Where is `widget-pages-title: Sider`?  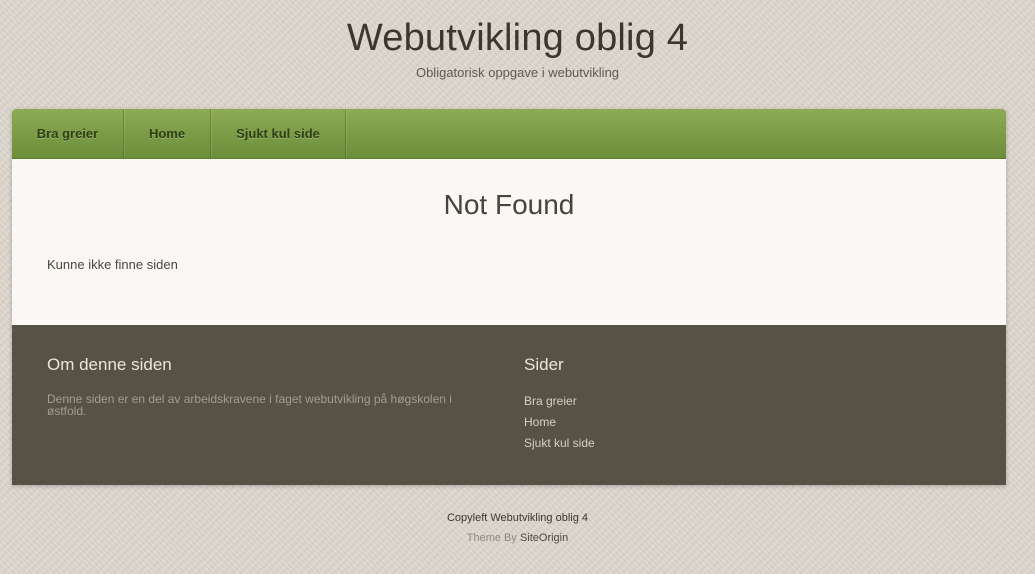 widget-pages-title: Sider is located at coordinates (544, 364).